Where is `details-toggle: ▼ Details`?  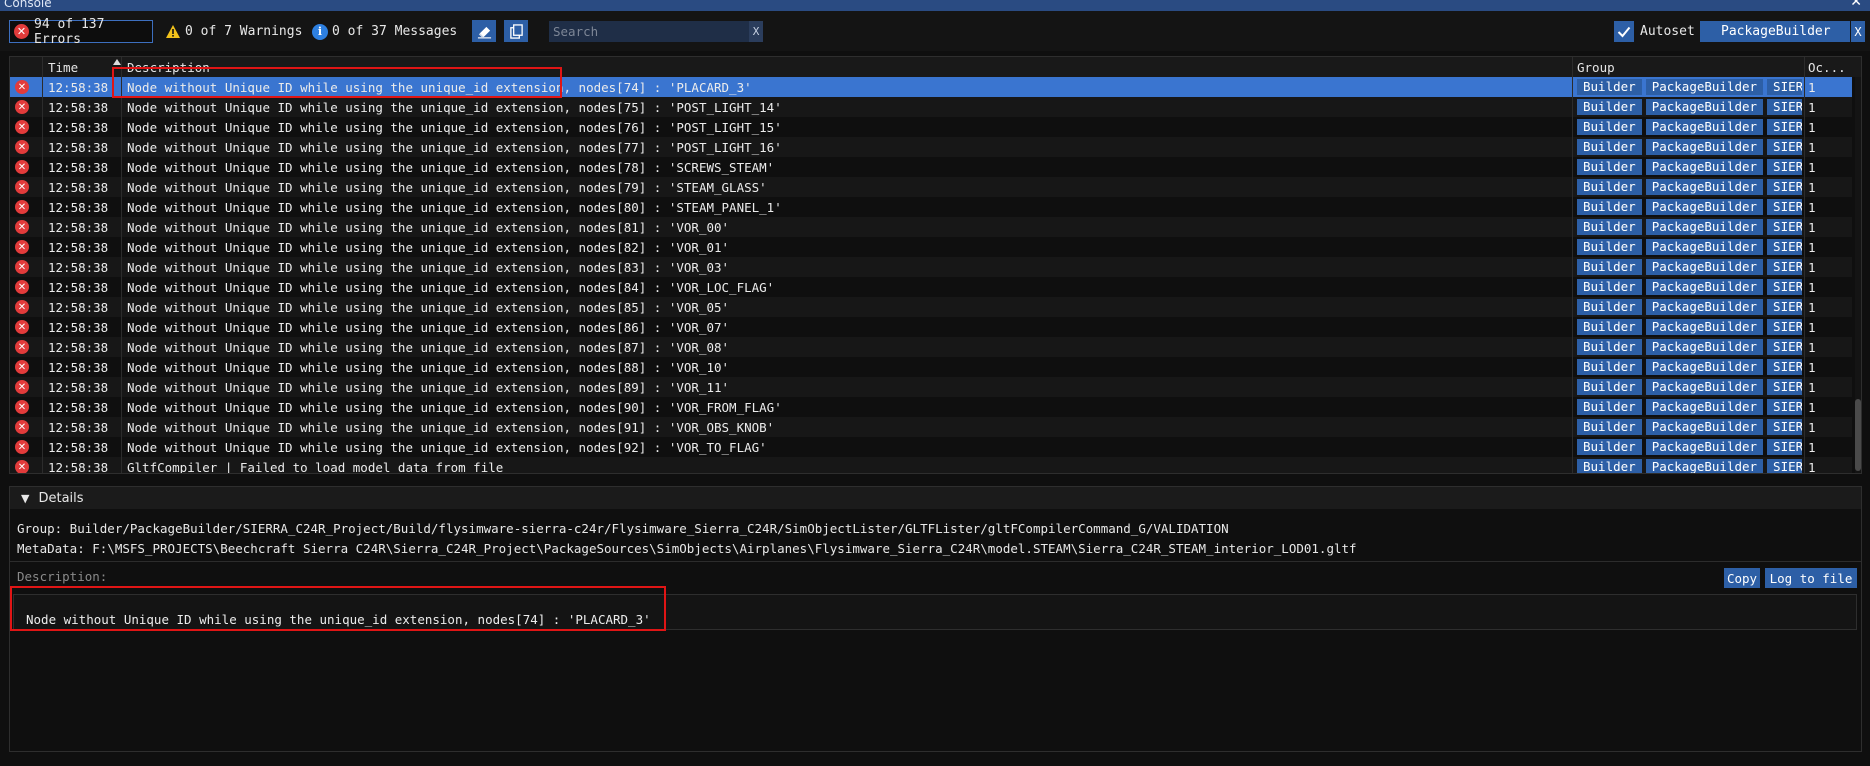
details-toggle: ▼ Details is located at coordinates (935, 498).